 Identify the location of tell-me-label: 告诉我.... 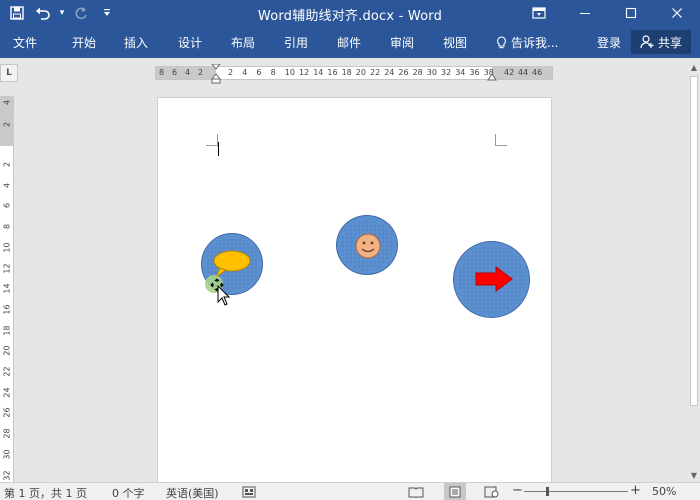
(535, 43).